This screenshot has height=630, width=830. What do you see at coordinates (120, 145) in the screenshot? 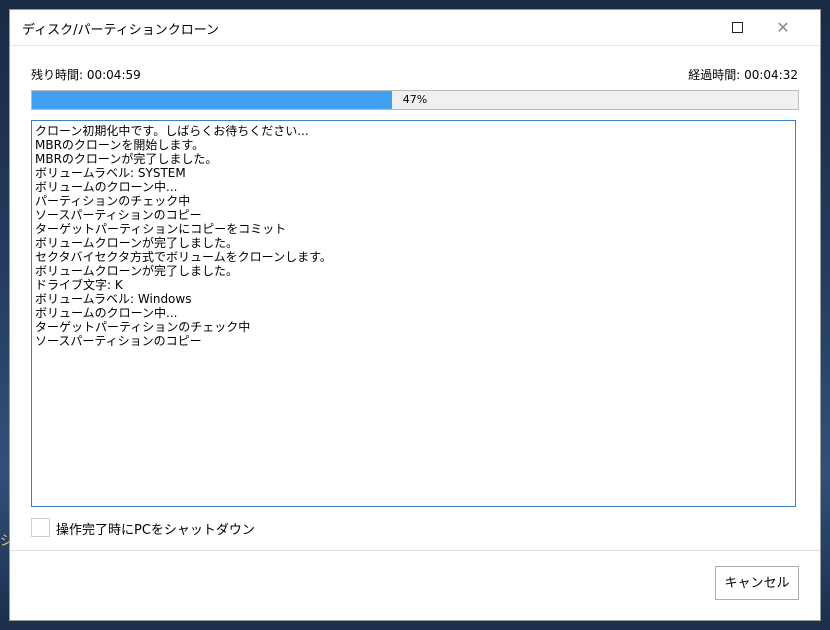
I see `log-line: MBRのクローンを開始します。` at bounding box center [120, 145].